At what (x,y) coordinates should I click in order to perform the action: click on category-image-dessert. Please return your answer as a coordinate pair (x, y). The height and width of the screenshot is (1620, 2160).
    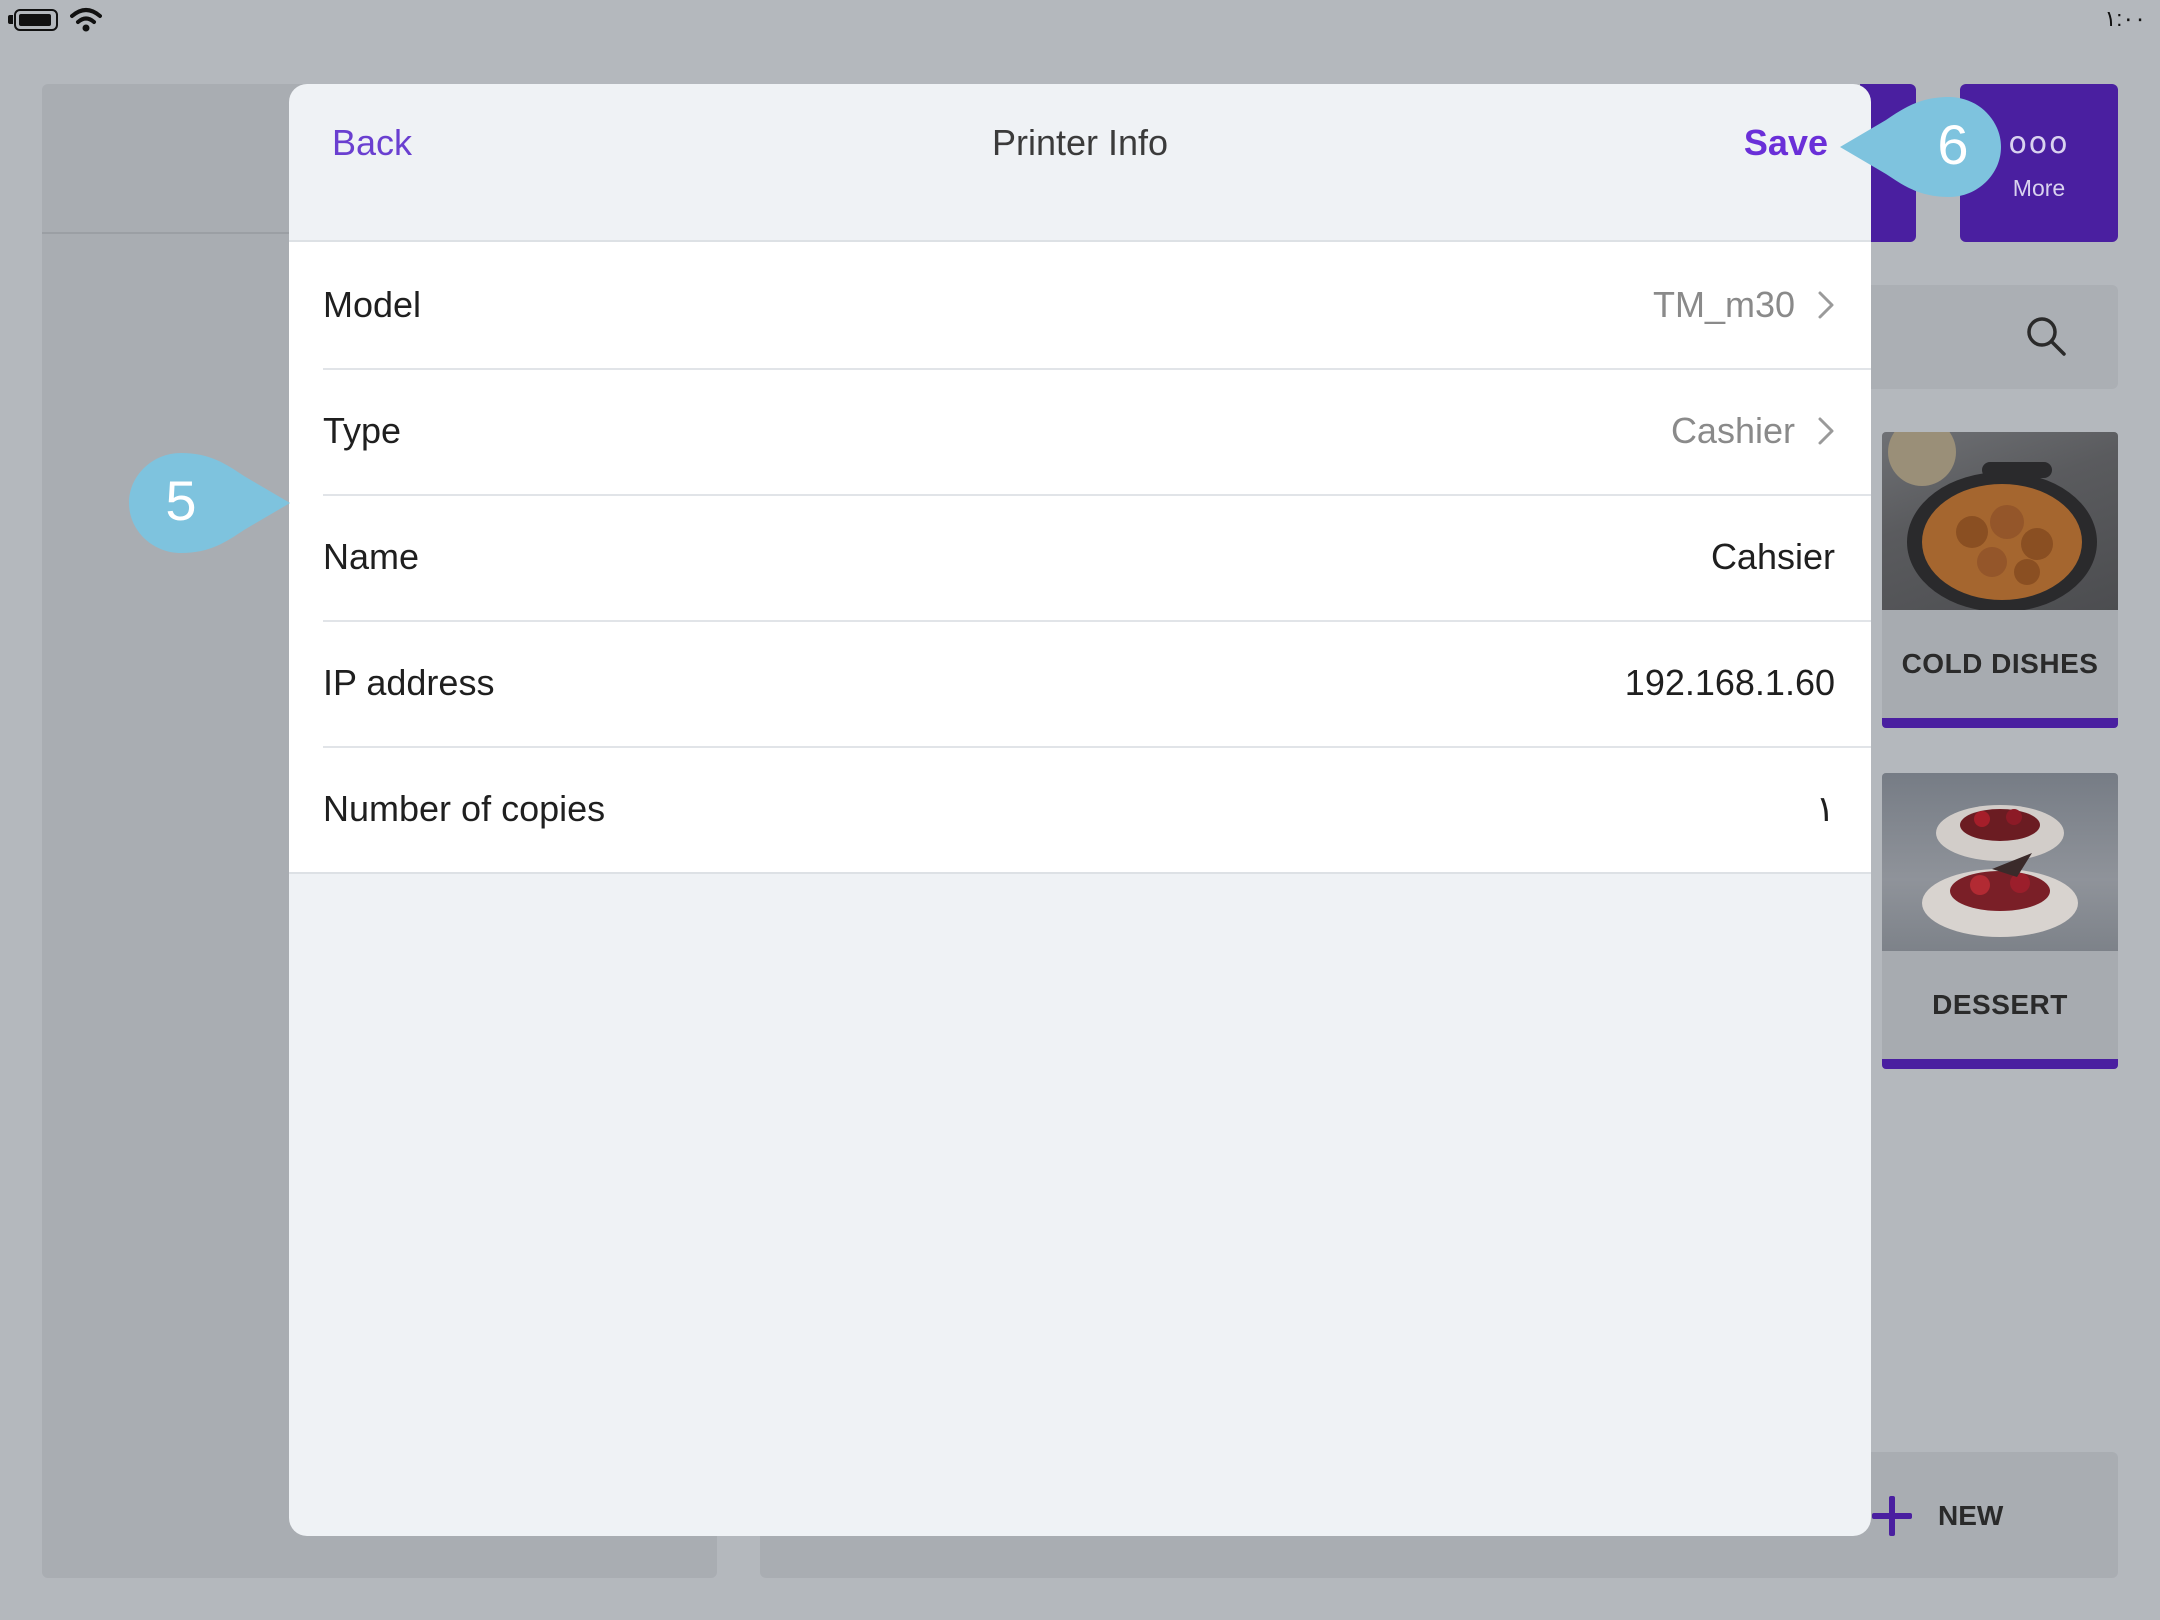
    Looking at the image, I should click on (2000, 862).